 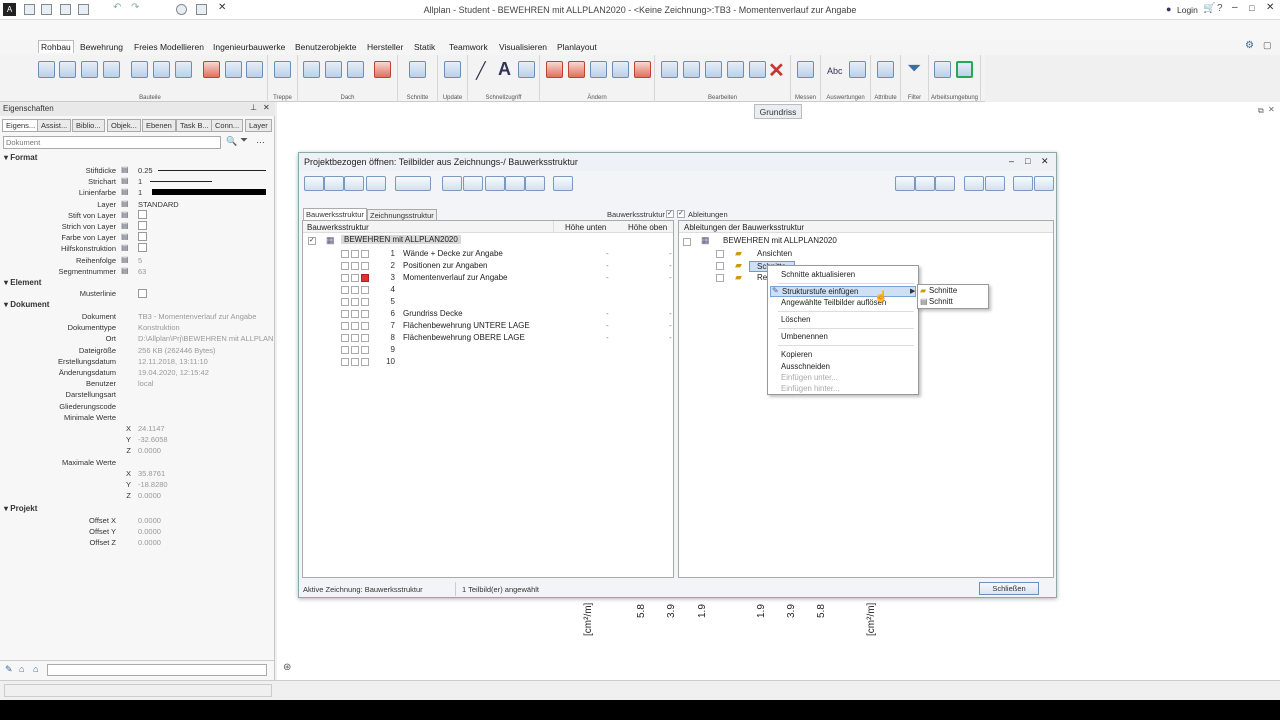 What do you see at coordinates (413, 183) in the screenshot?
I see `tb-drawing-icon` at bounding box center [413, 183].